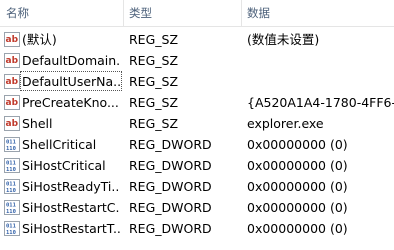 The height and width of the screenshot is (250, 394). I want to click on registry-value-row: ab (默认) REG_SZ (数值未设置), so click(197, 39).